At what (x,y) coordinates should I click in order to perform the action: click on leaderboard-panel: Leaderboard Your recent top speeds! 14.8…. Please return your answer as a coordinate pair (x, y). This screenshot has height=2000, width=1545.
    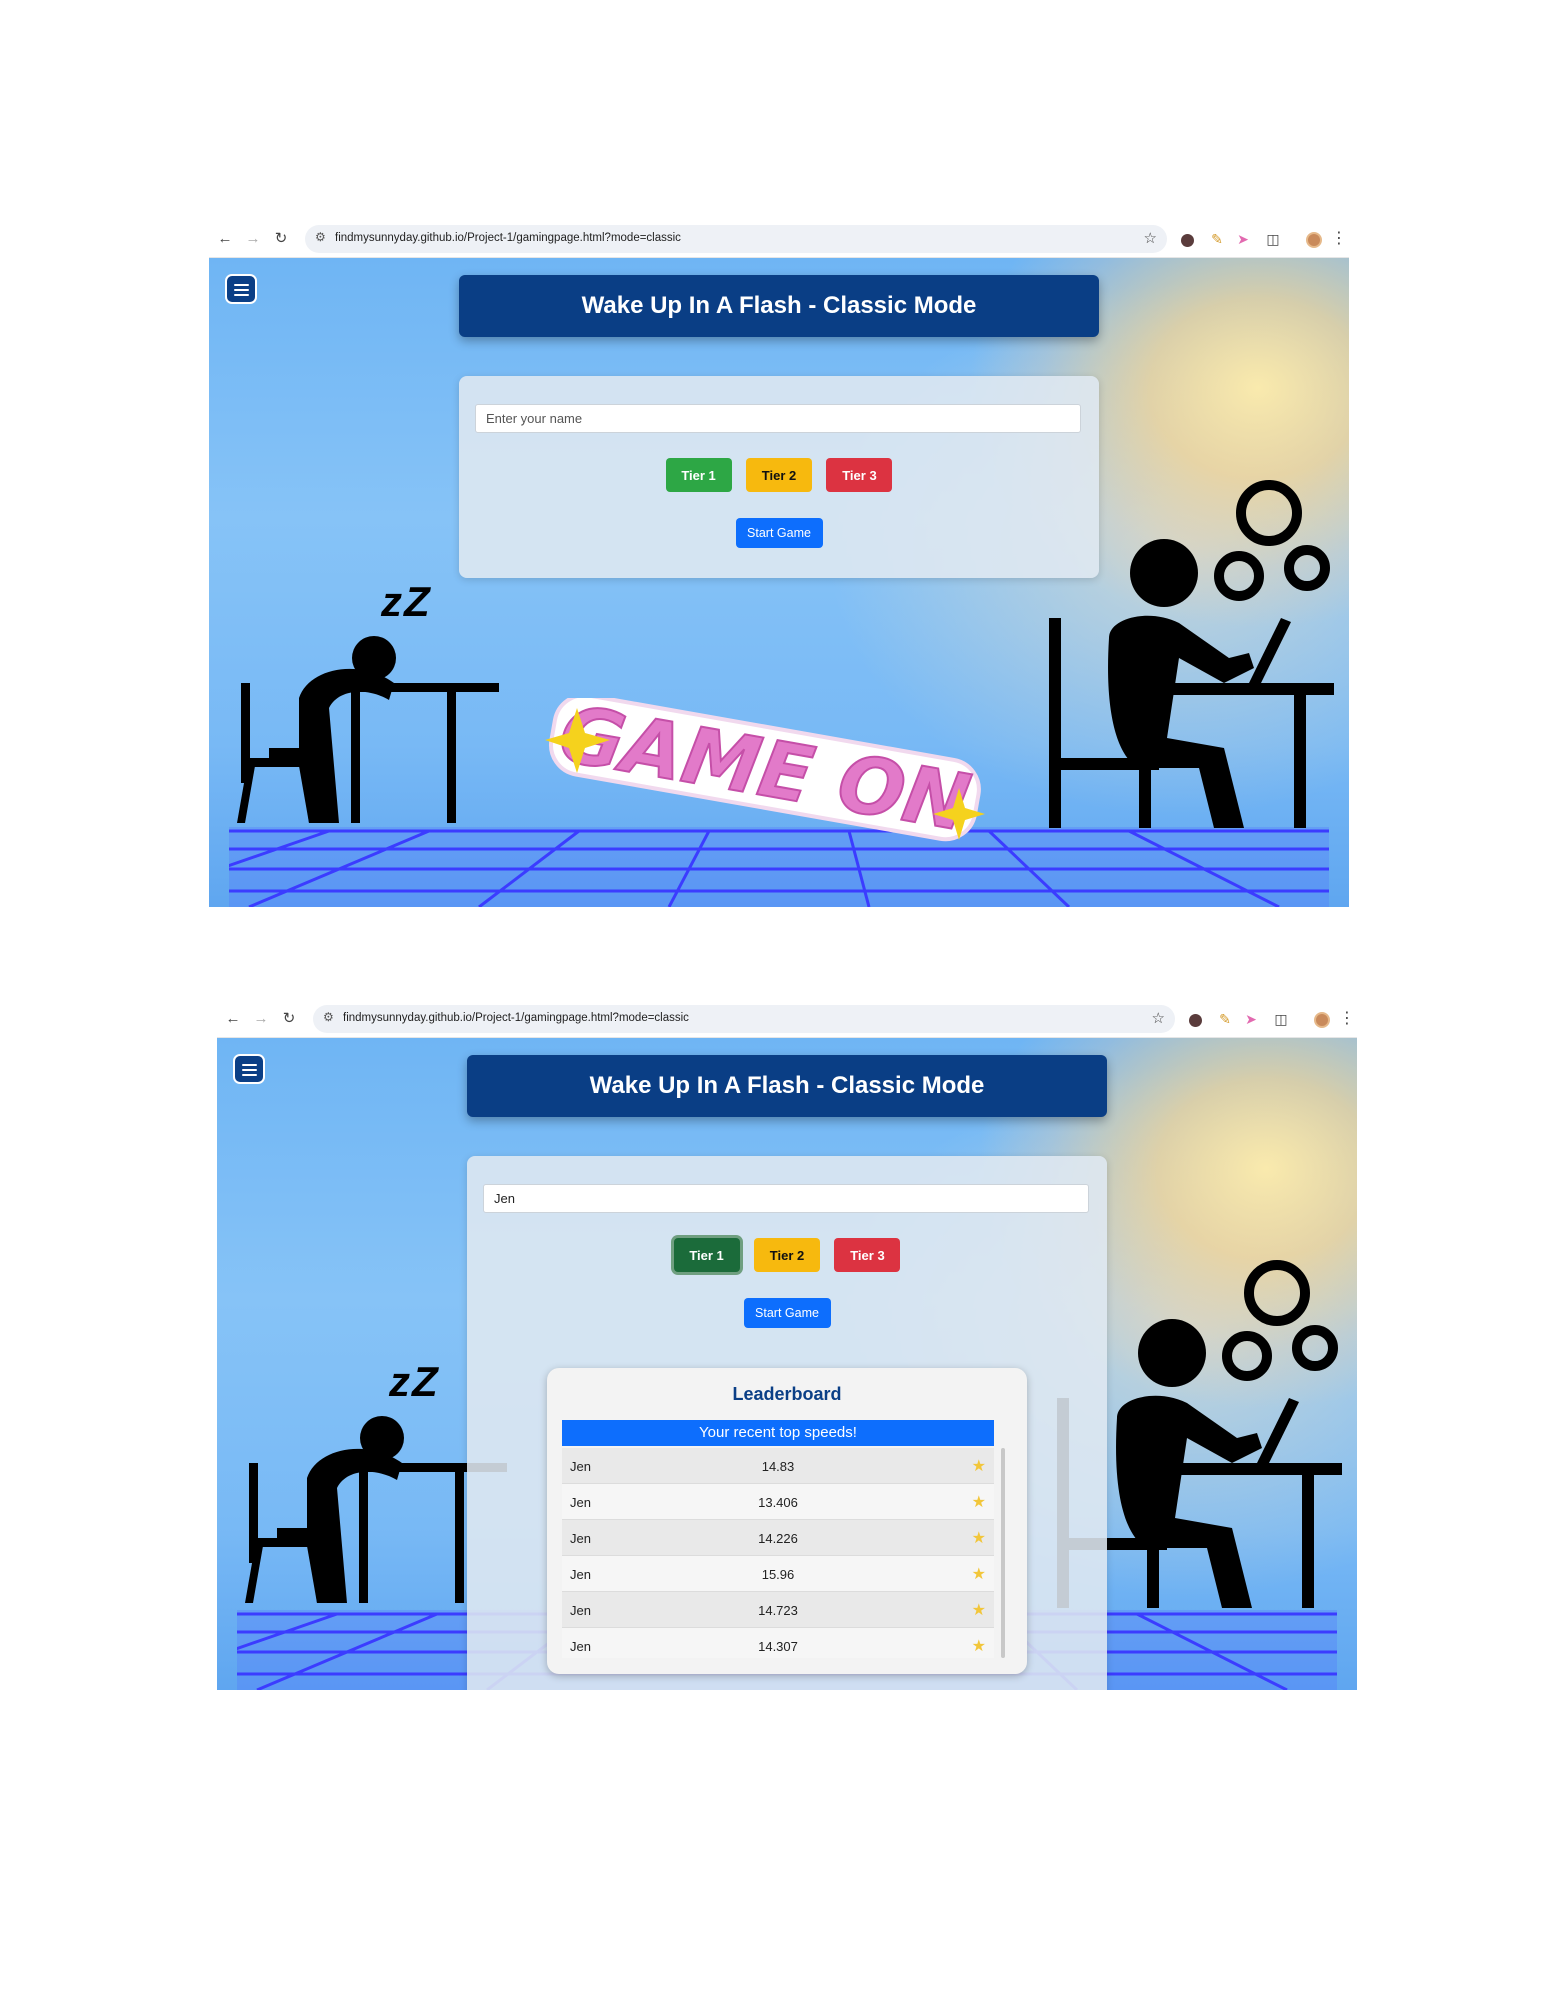
    Looking at the image, I should click on (787, 1521).